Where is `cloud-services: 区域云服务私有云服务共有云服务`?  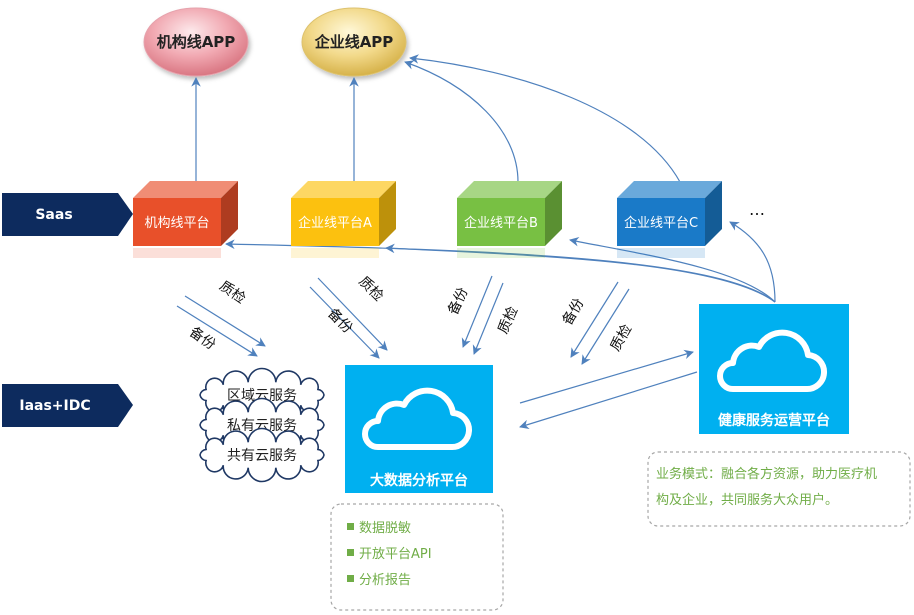 cloud-services: 区域云服务私有云服务共有云服务 is located at coordinates (262, 425).